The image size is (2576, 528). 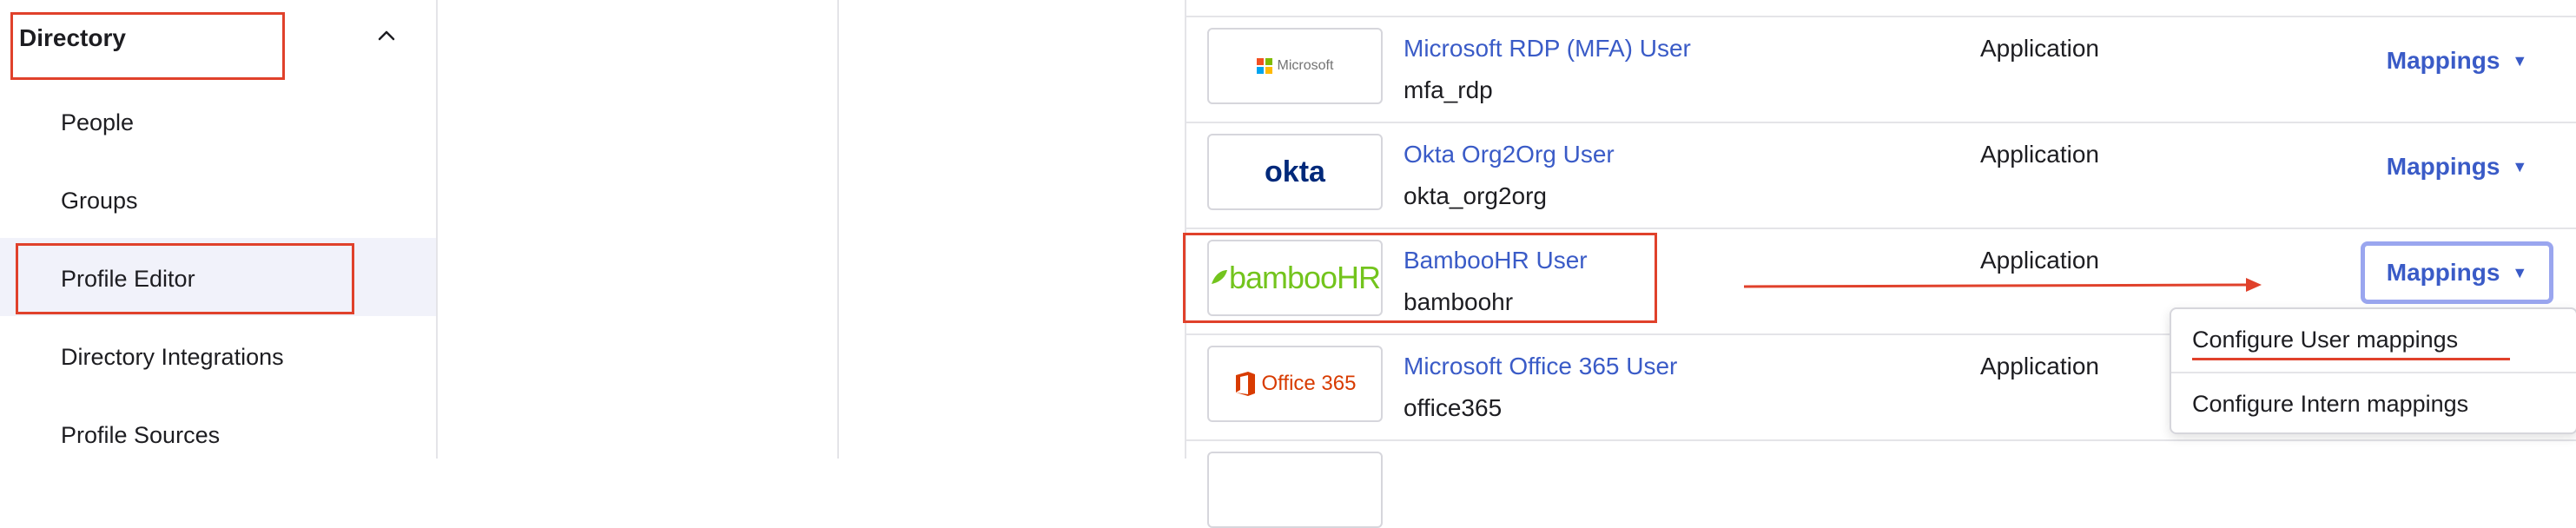 What do you see at coordinates (1541, 367) in the screenshot?
I see `app-name-link: Microsoft Office 365 User` at bounding box center [1541, 367].